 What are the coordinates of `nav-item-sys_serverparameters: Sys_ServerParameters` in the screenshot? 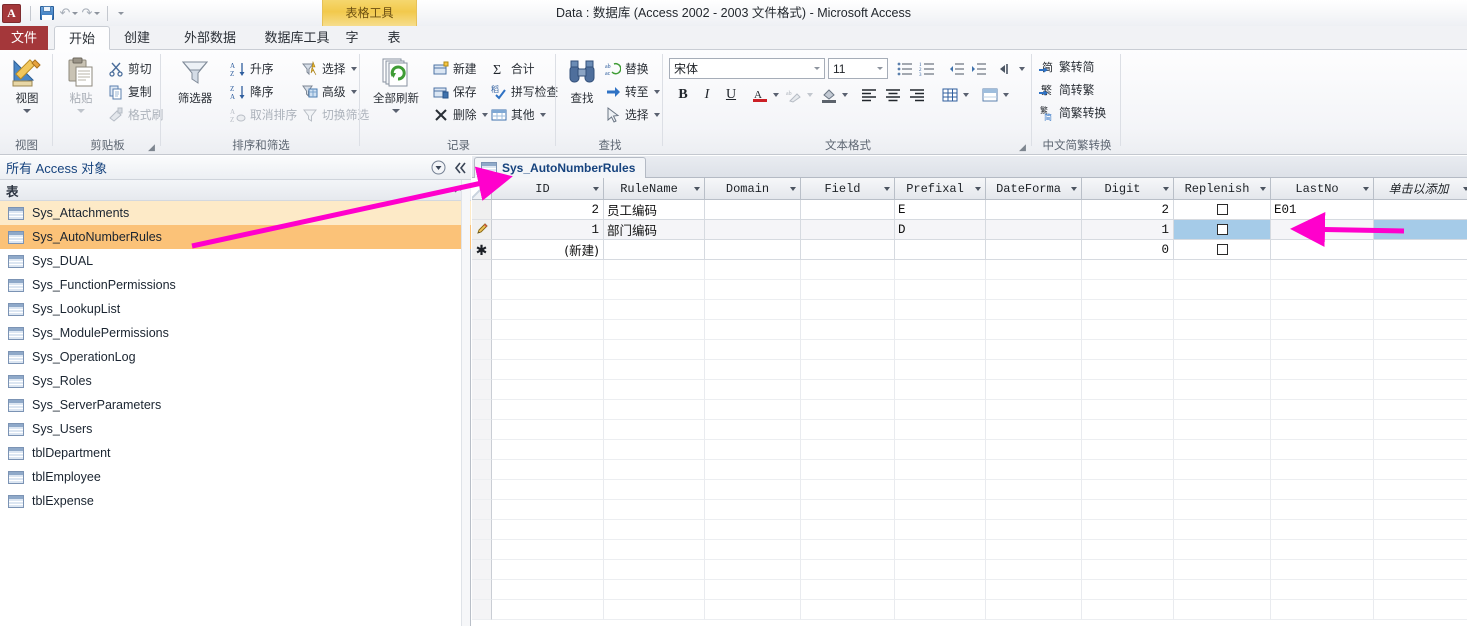 It's located at (235, 405).